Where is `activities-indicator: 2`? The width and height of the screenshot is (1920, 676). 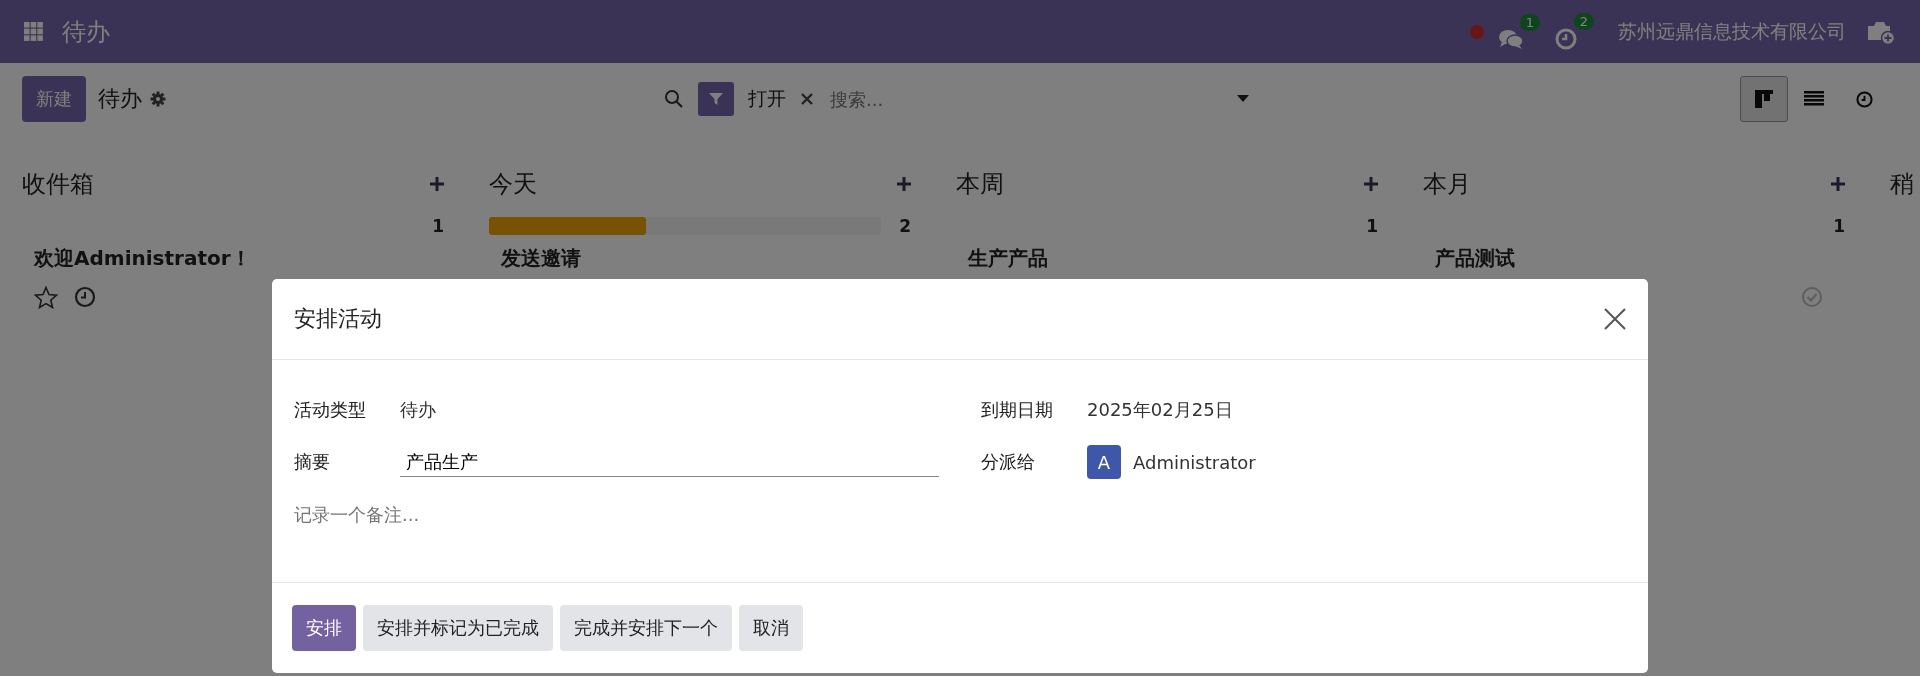
activities-indicator: 2 is located at coordinates (1574, 31).